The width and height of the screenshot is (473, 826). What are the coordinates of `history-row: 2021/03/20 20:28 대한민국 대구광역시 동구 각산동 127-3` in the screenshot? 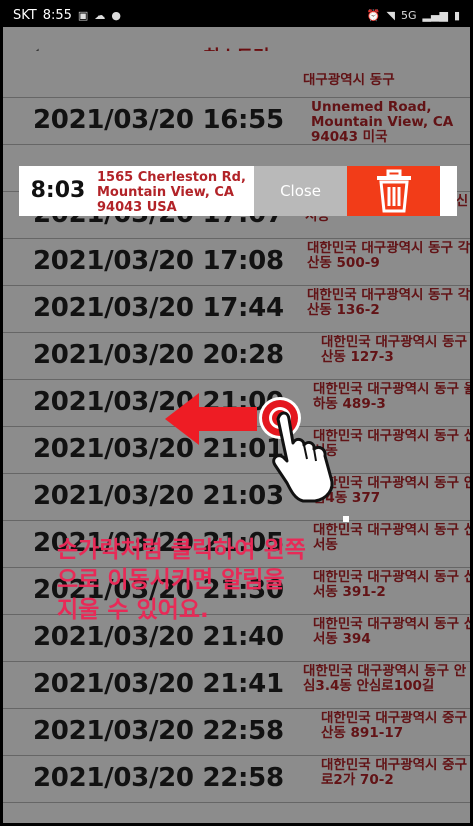 It's located at (236, 356).